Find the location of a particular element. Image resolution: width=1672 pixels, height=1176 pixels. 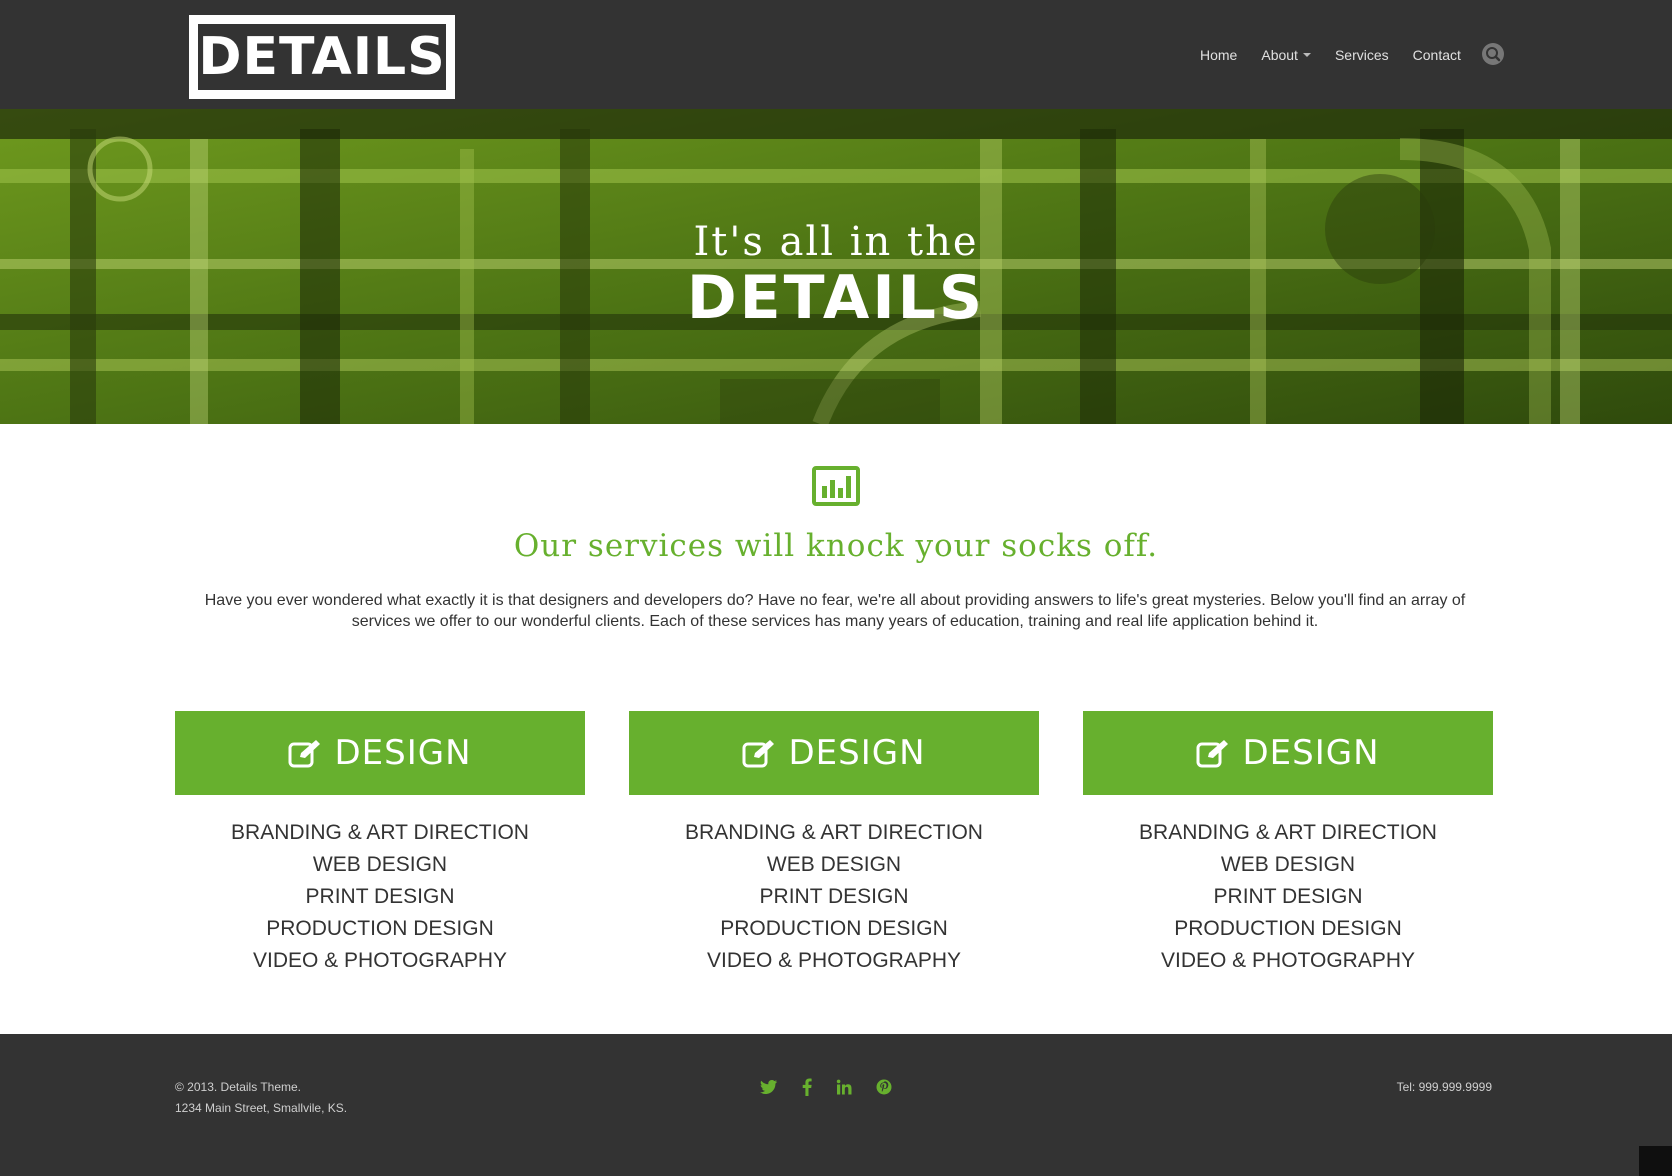

nav-about: About is located at coordinates (1286, 55).